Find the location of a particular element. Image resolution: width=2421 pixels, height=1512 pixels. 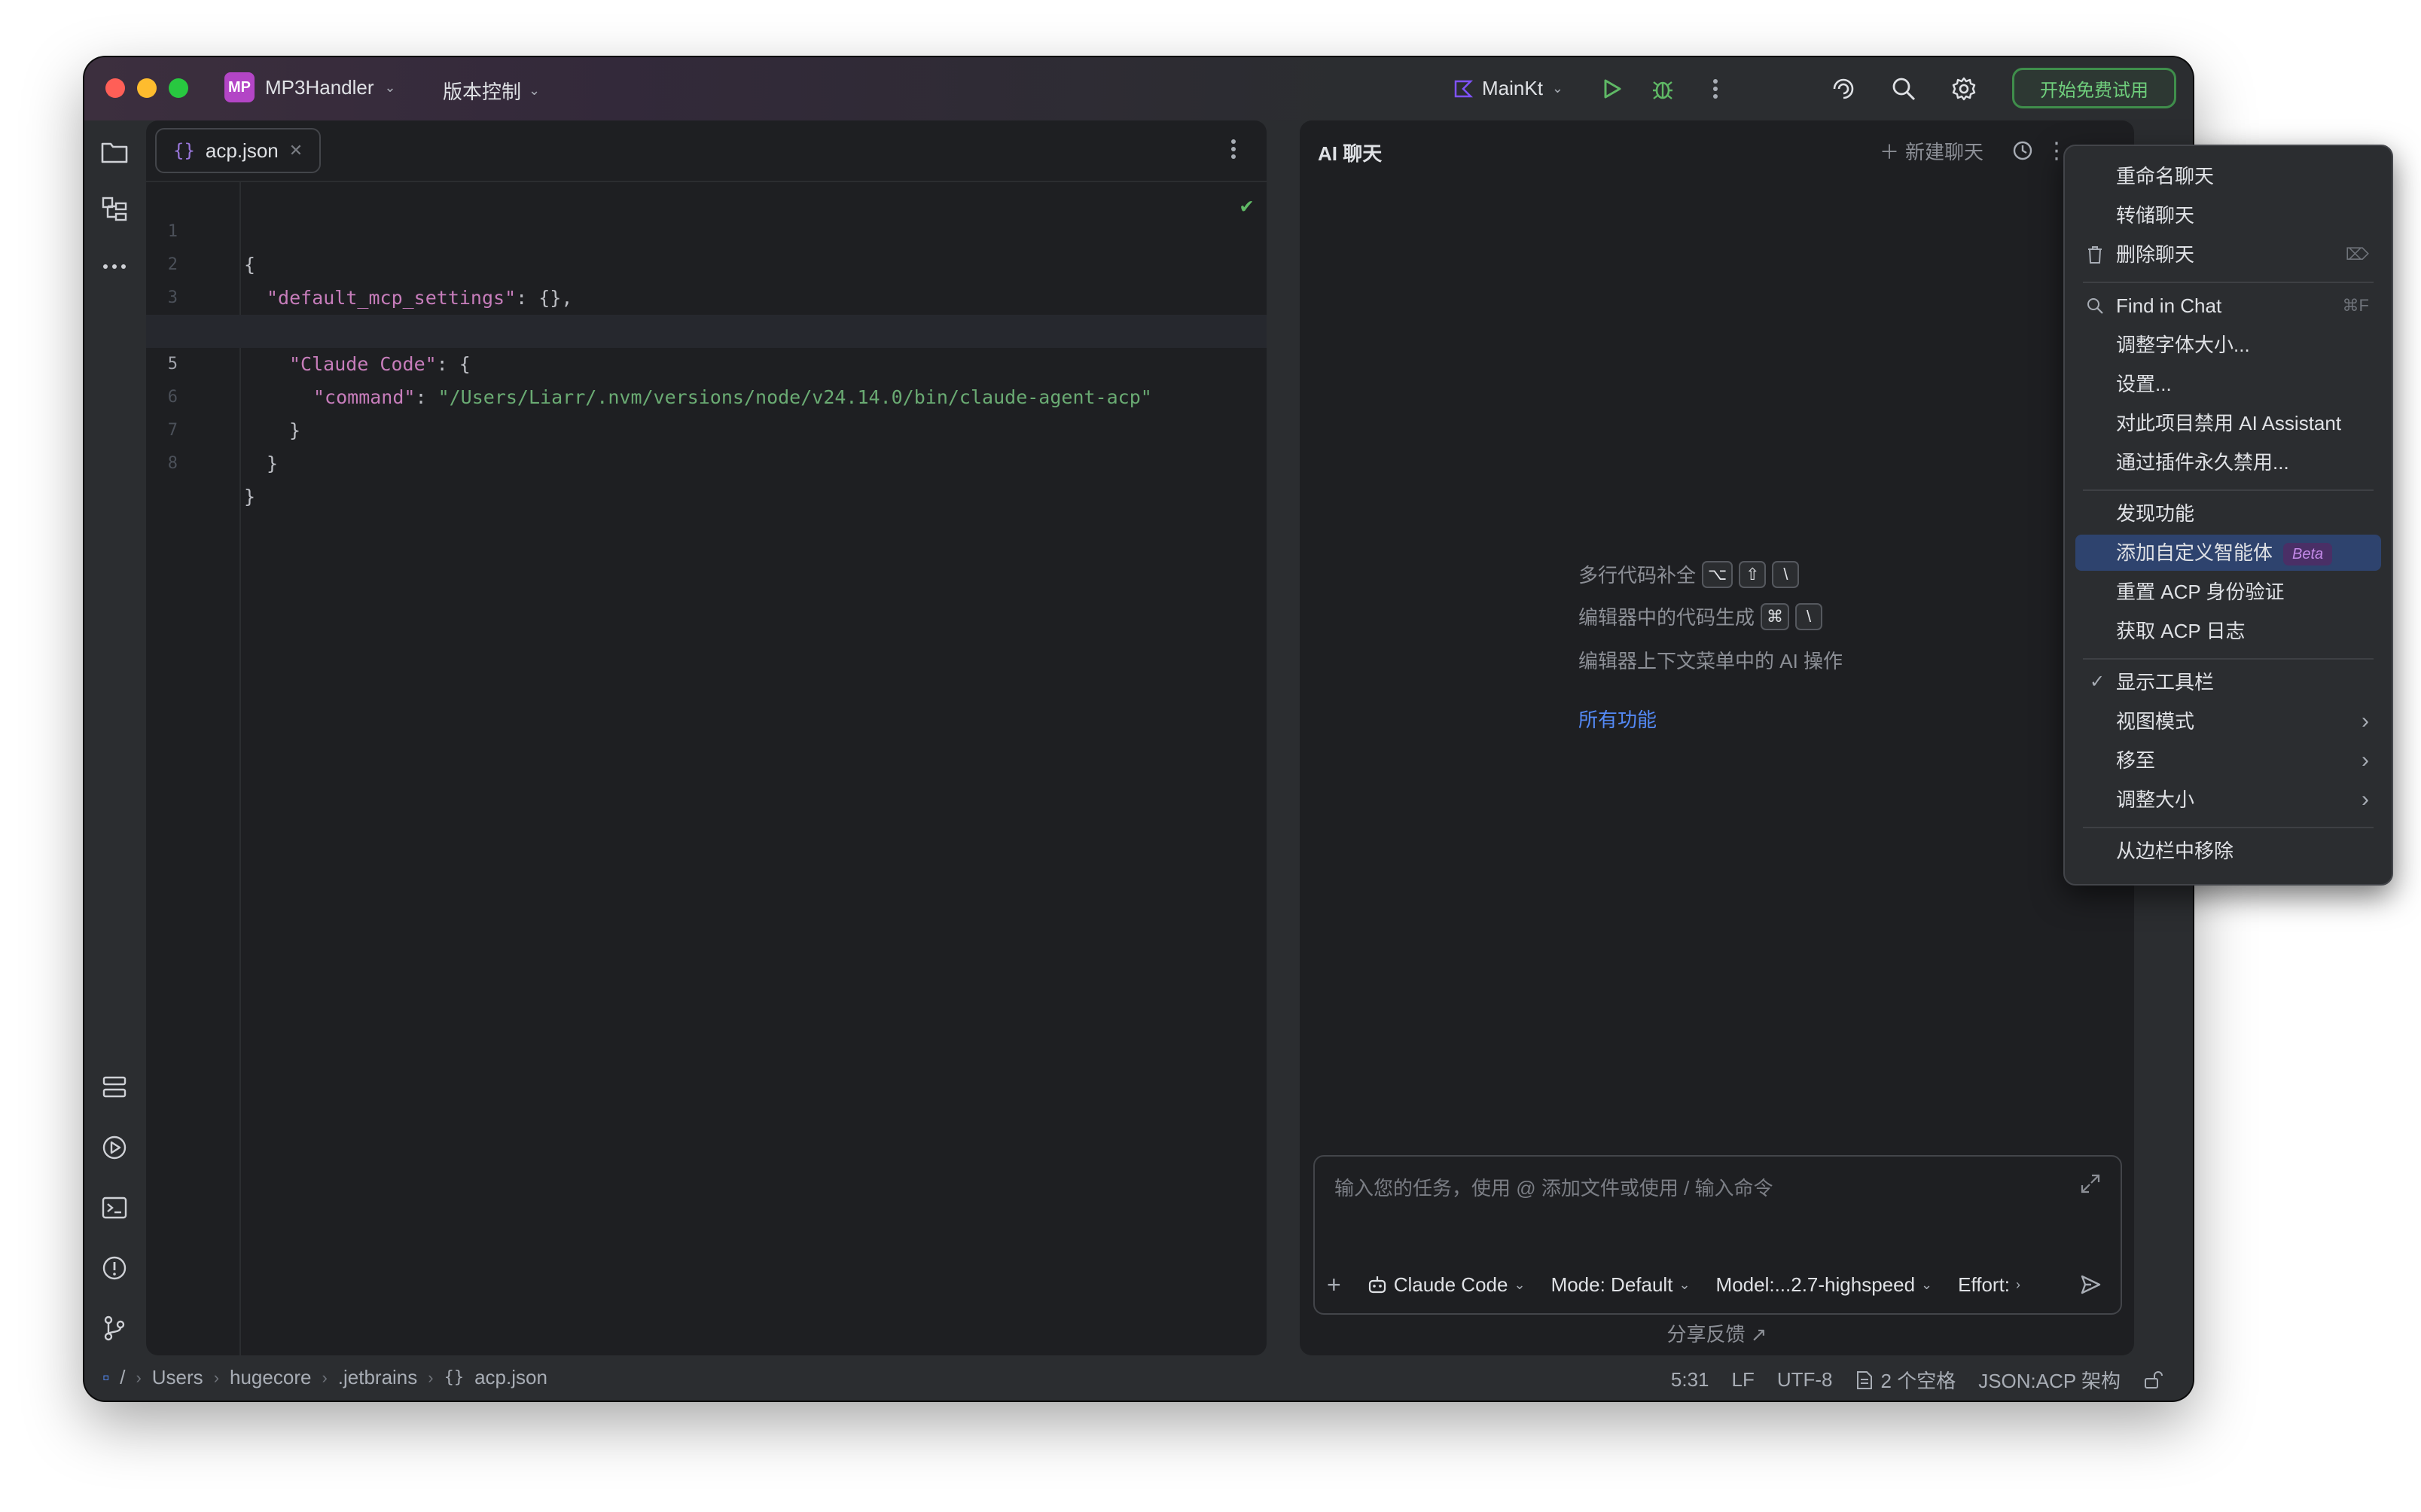

breadcrumb-item: acp.json is located at coordinates (510, 1378).